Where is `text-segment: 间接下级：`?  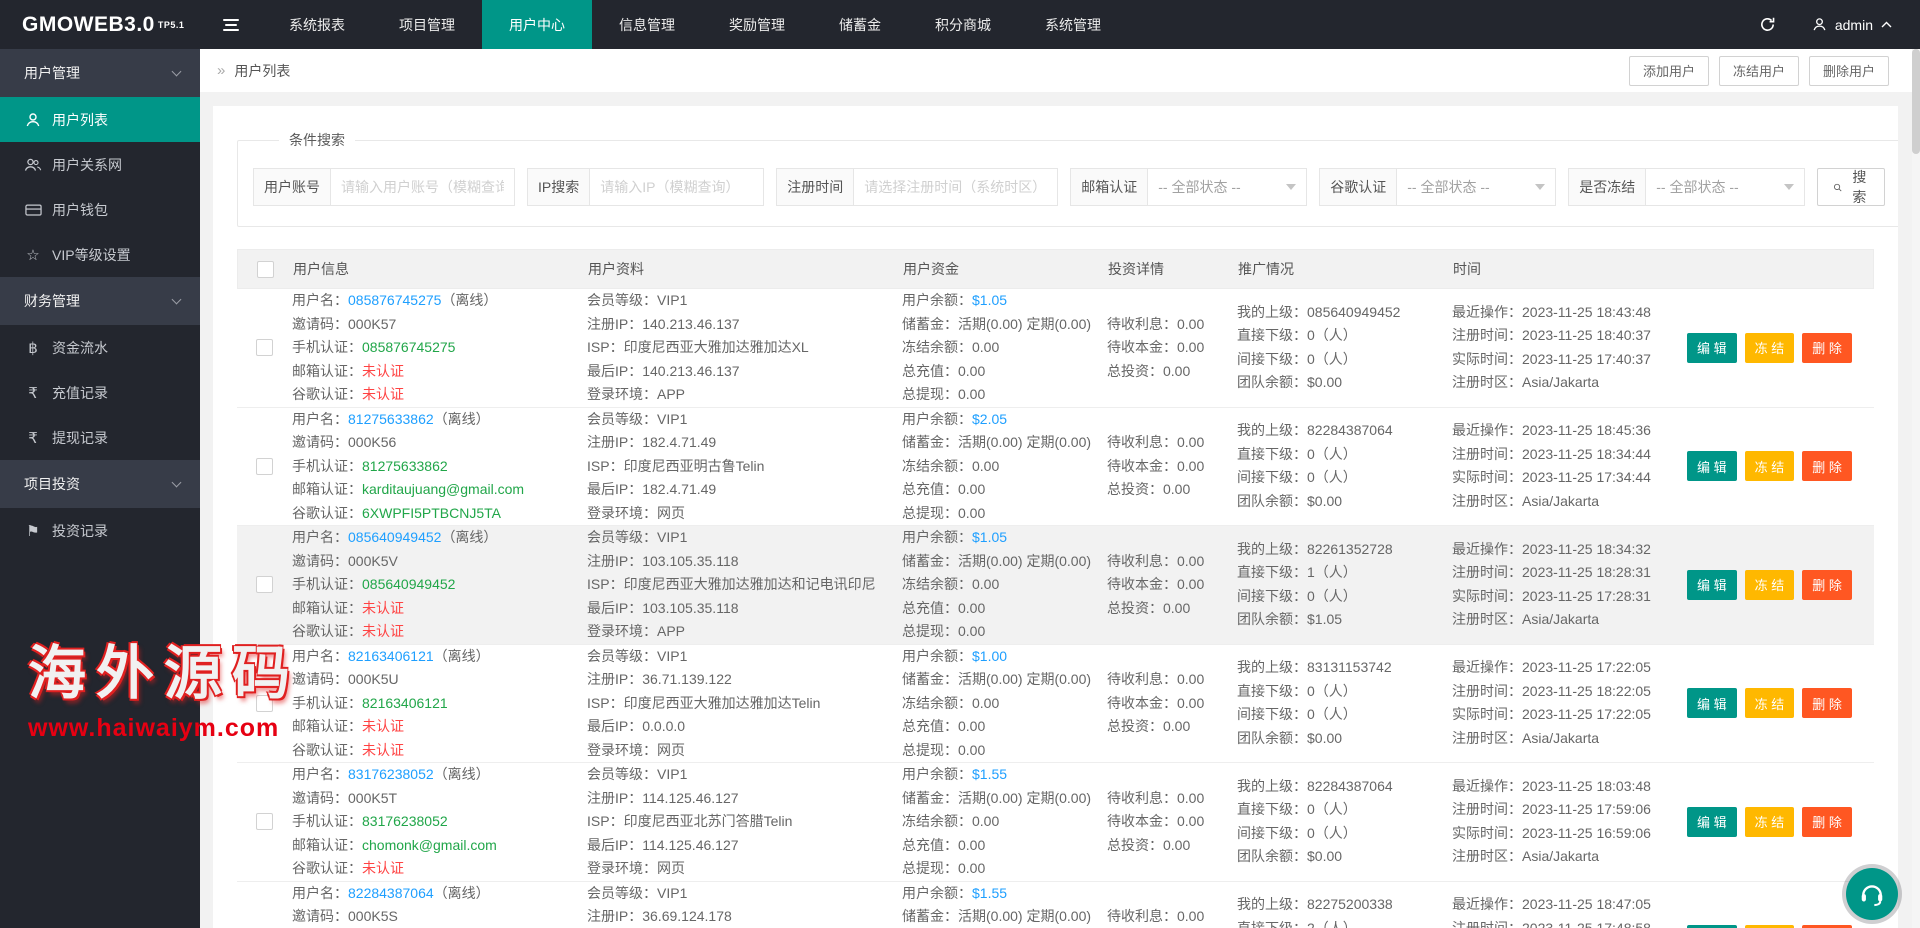 text-segment: 间接下级： is located at coordinates (1272, 477).